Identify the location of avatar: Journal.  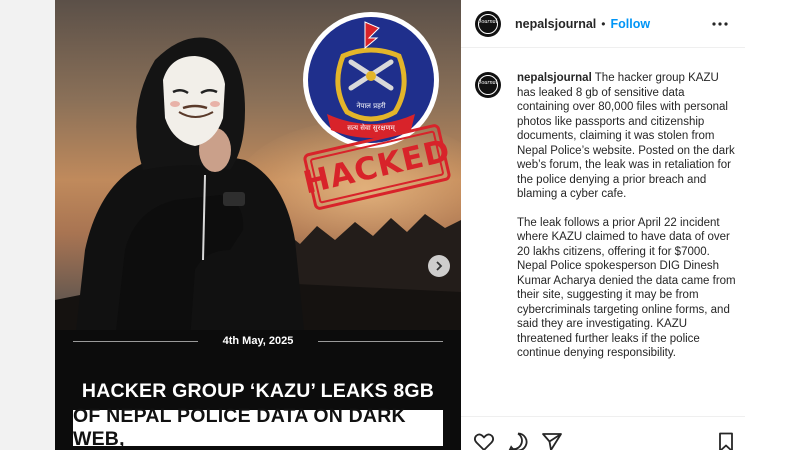
(488, 23).